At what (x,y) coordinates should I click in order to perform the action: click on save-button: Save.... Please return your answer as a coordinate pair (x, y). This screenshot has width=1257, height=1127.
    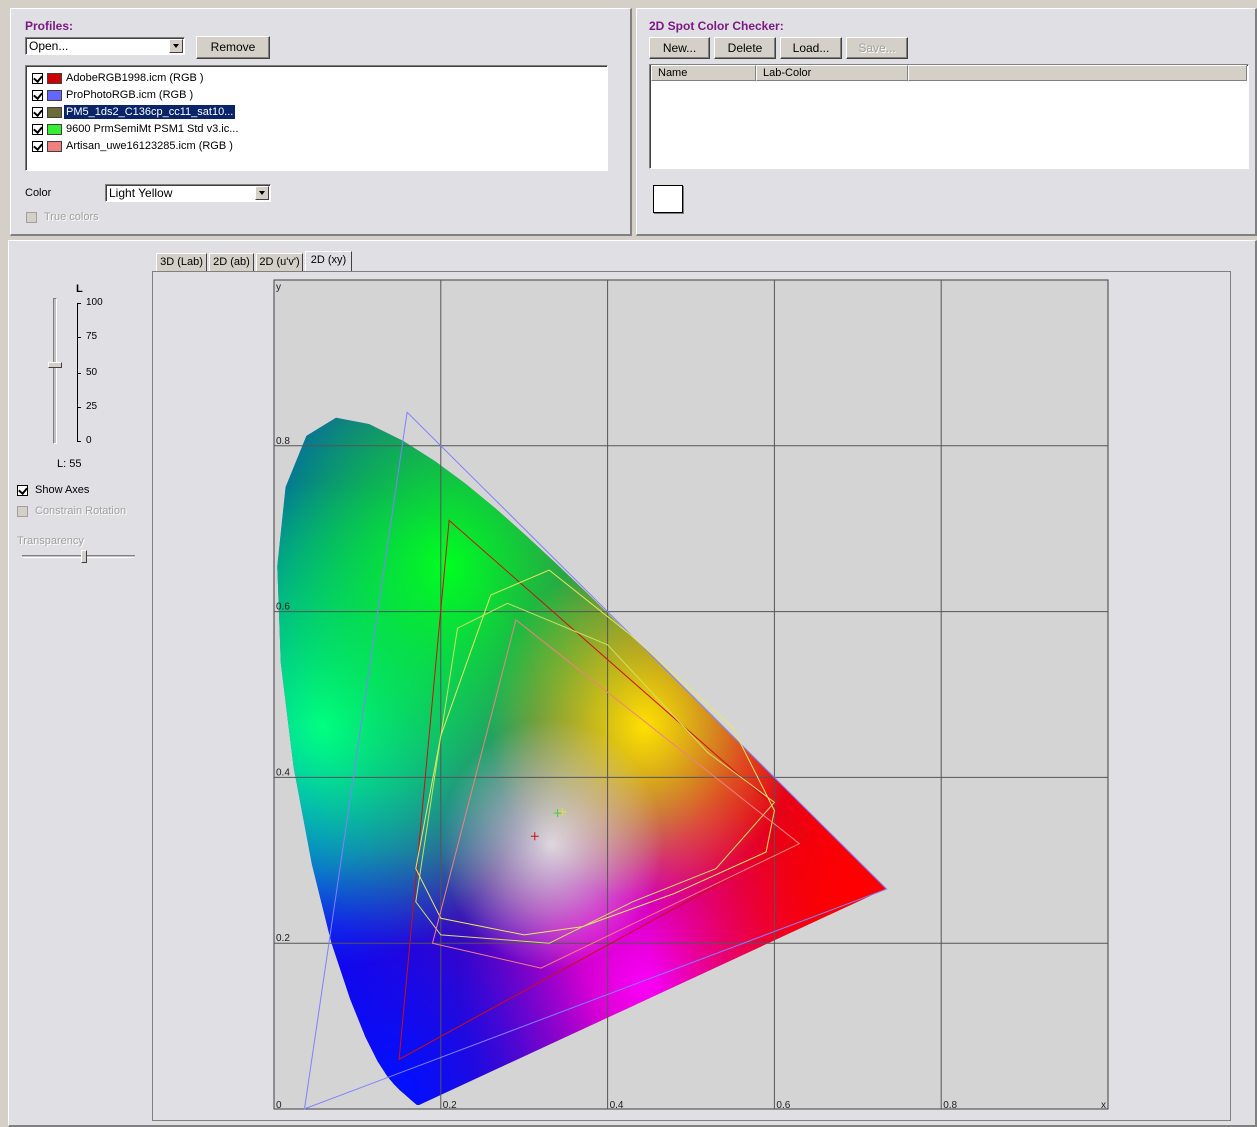
    Looking at the image, I should click on (877, 48).